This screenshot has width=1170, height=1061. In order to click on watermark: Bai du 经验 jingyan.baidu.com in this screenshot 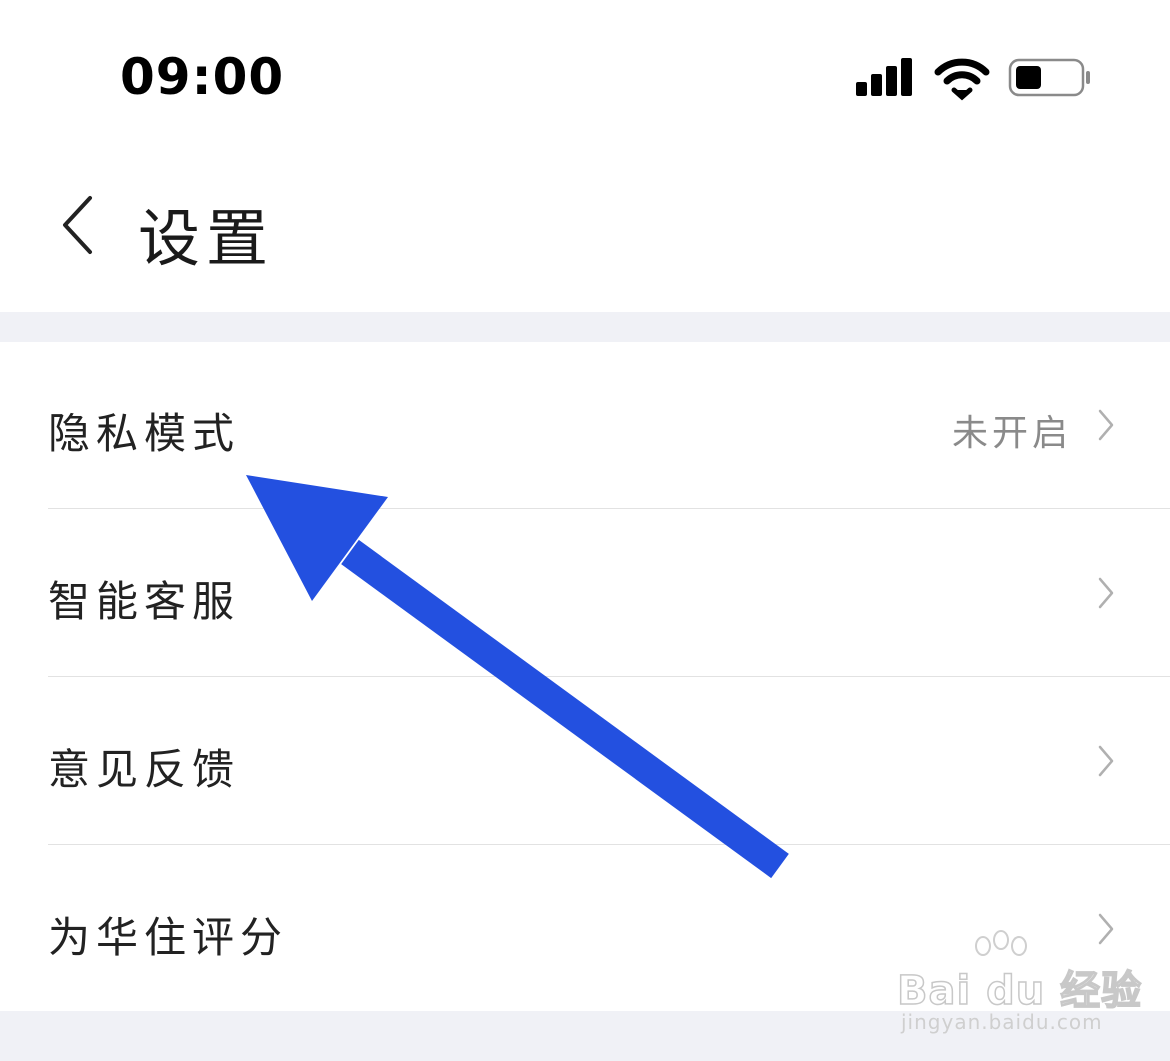, I will do `click(1025, 985)`.